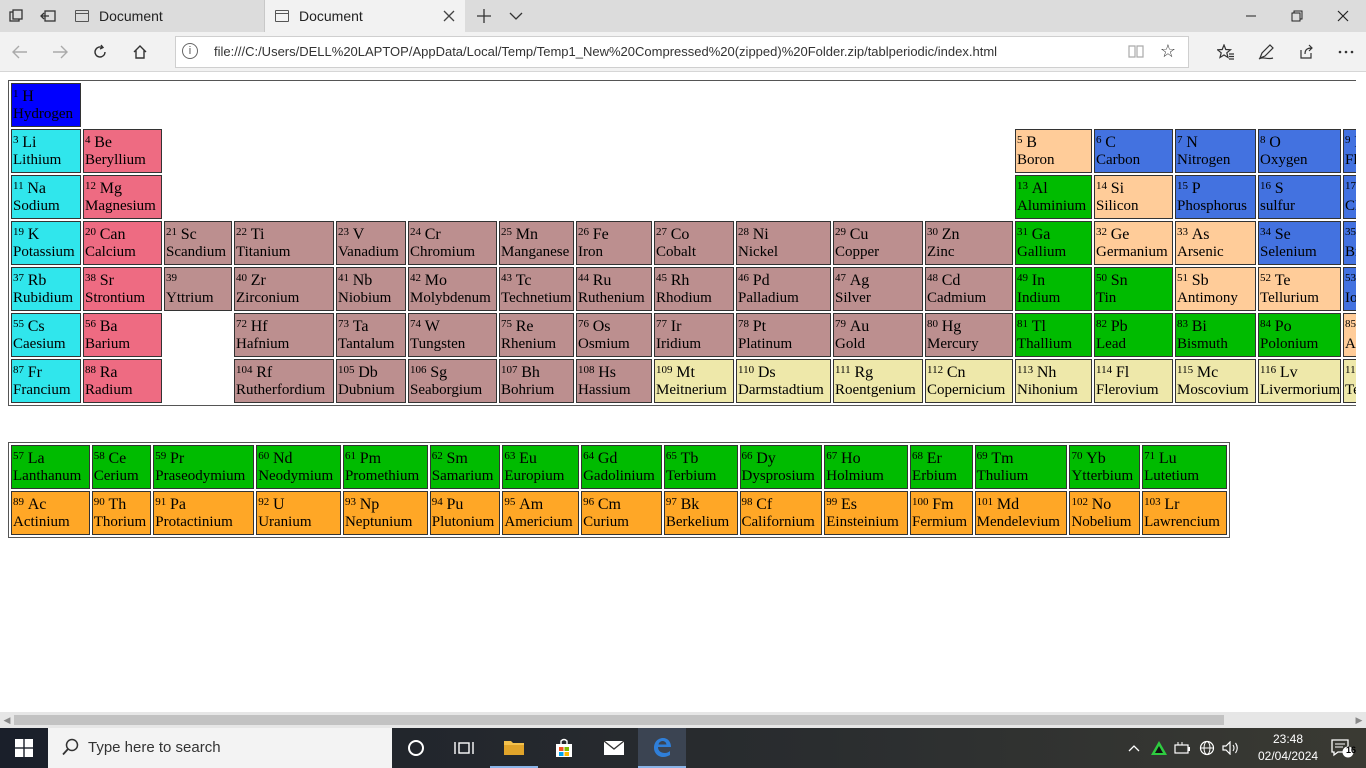 The image size is (1366, 768). Describe the element at coordinates (50, 513) in the screenshot. I see `element-cell: 89 Ac Actinium` at that location.